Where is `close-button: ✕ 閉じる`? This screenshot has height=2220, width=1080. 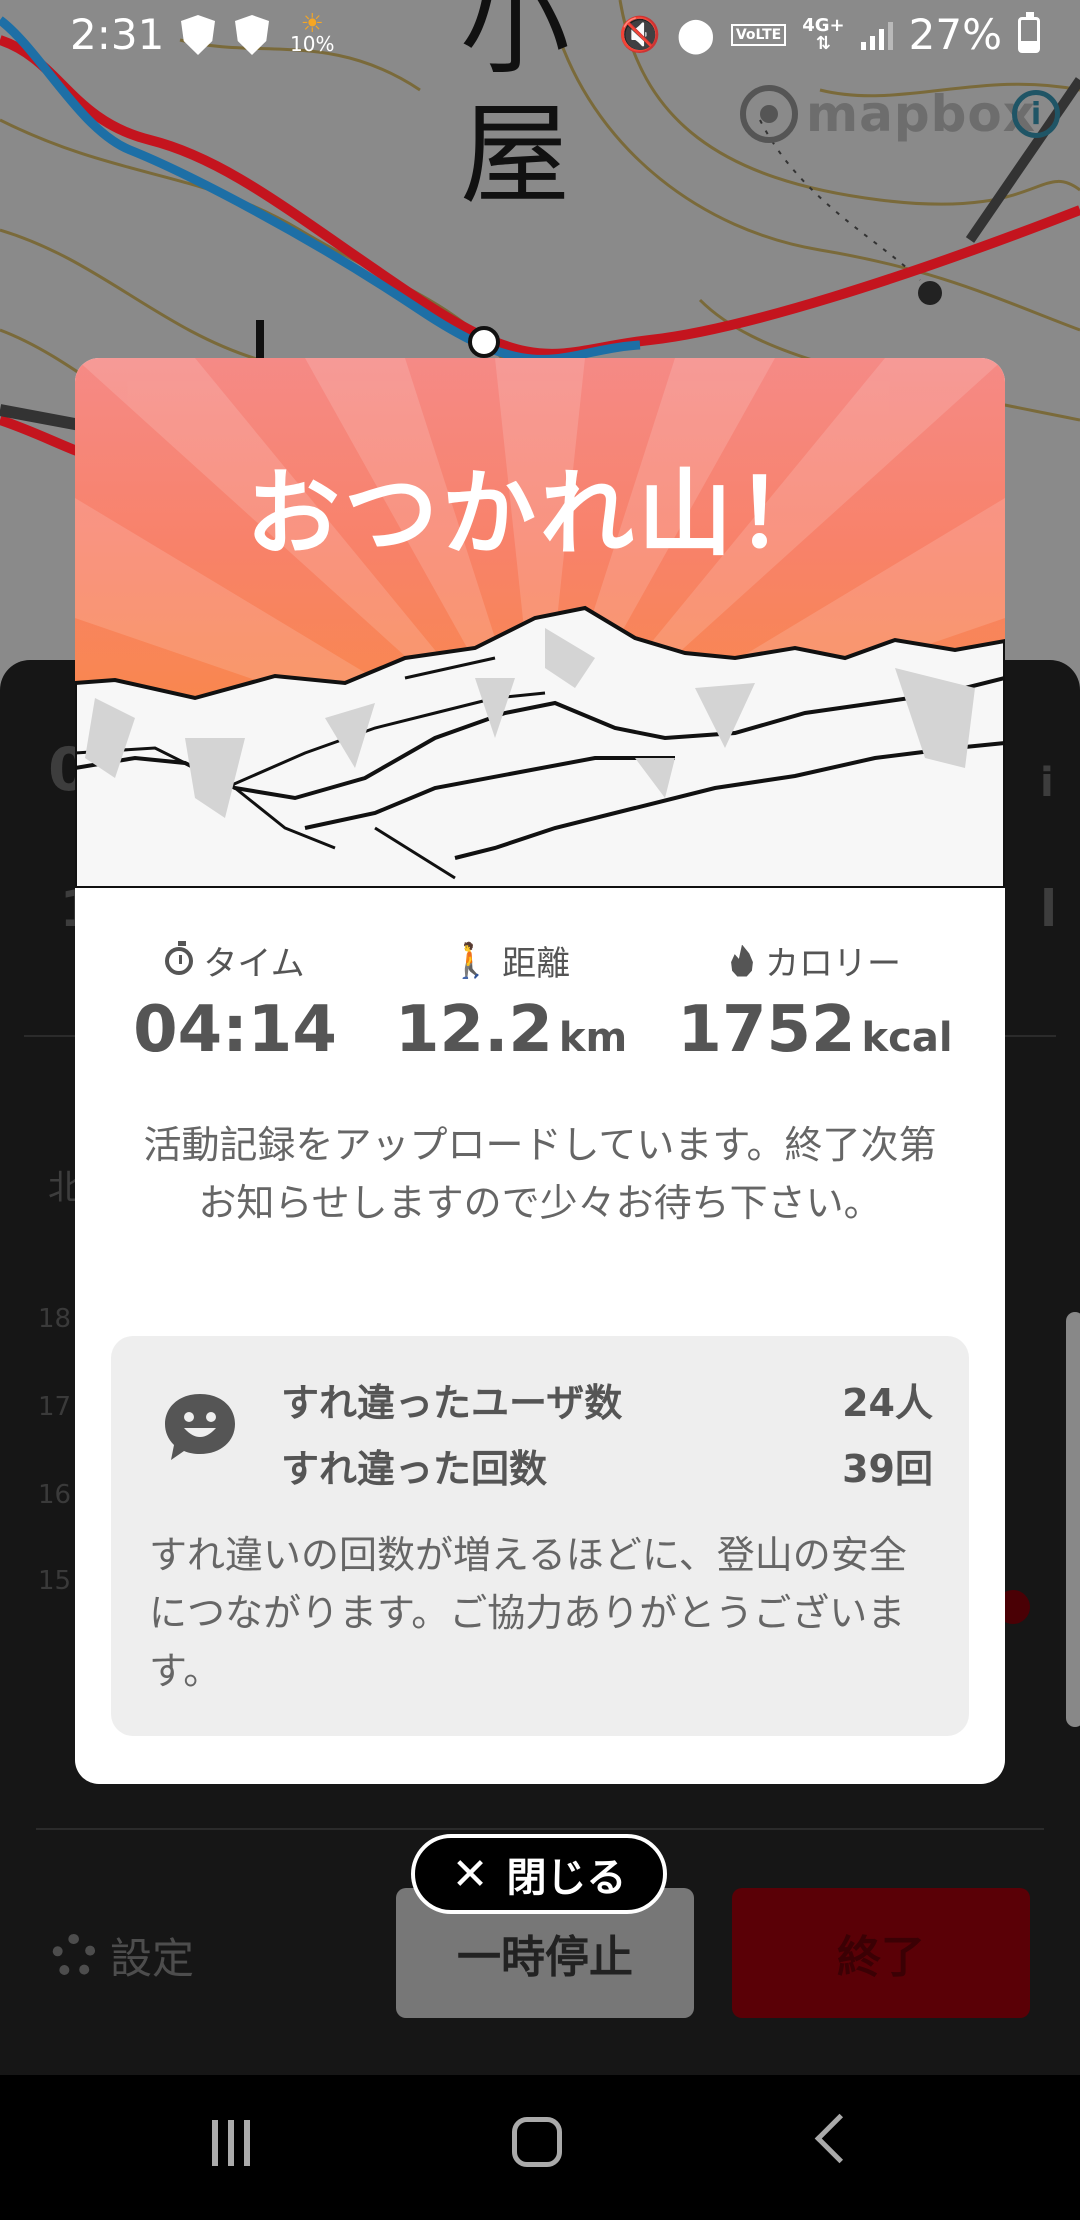 close-button: ✕ 閉じる is located at coordinates (539, 1874).